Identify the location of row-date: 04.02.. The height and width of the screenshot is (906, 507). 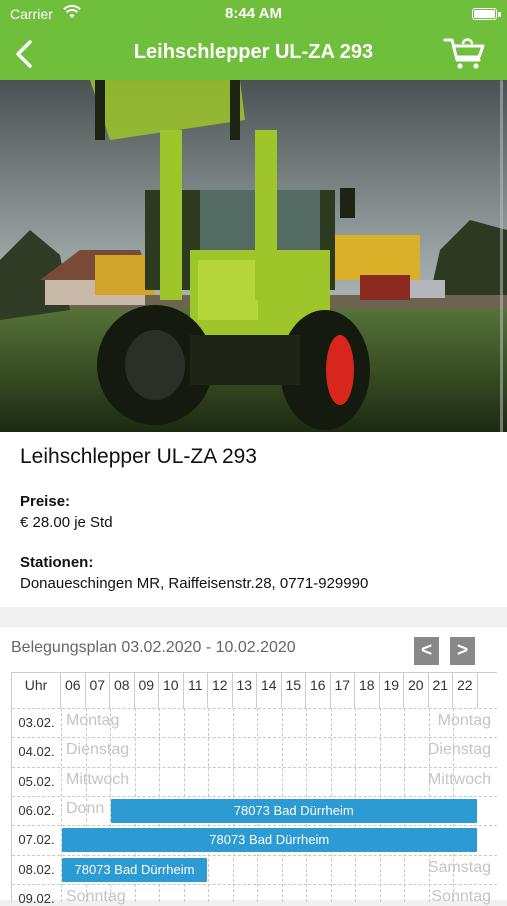
(36, 752).